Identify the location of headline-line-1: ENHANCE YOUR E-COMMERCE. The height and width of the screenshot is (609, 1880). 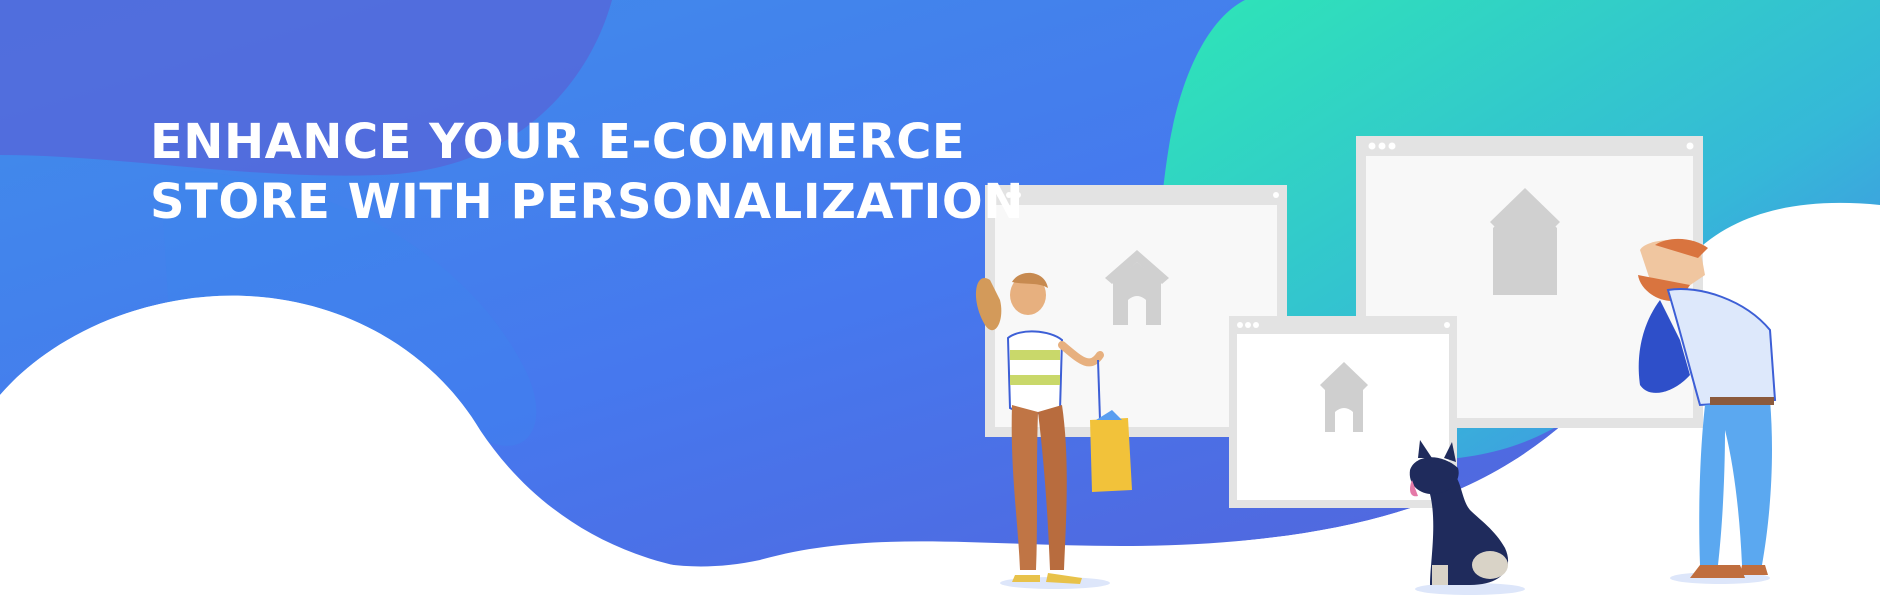
(558, 142).